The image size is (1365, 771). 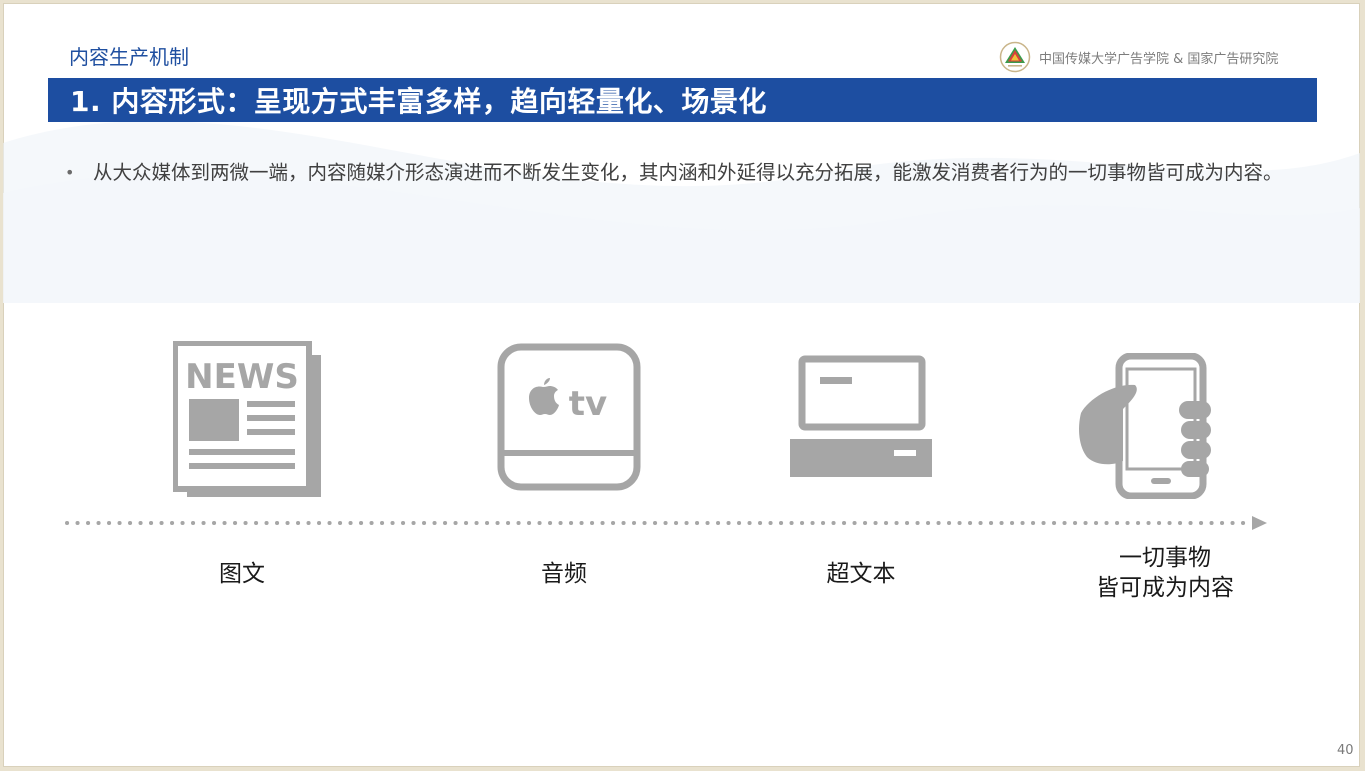 I want to click on newspaper-icon: NEWS, so click(x=247, y=419).